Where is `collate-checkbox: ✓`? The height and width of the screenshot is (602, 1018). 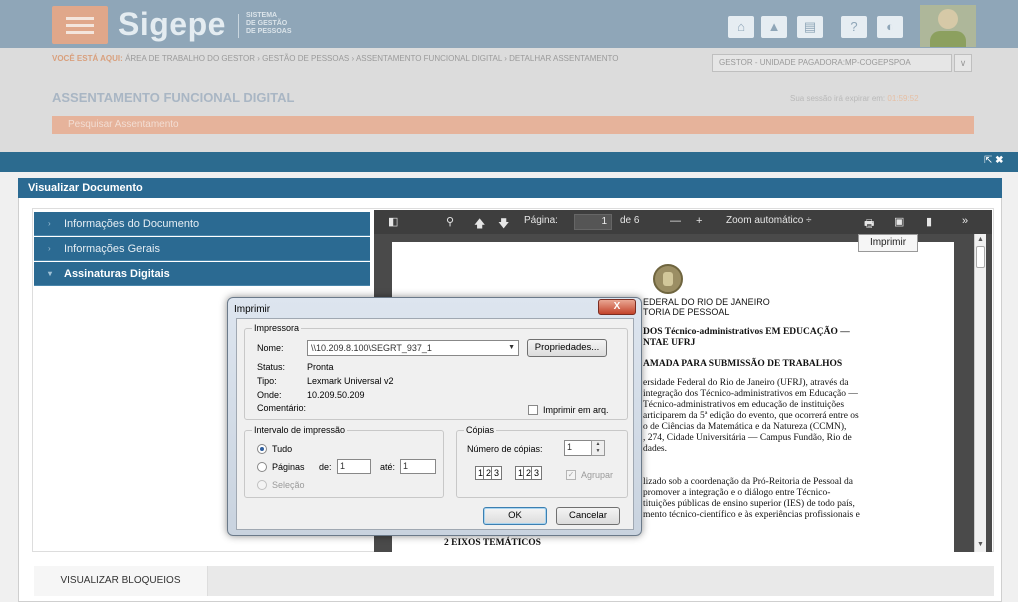
collate-checkbox: ✓ is located at coordinates (571, 475).